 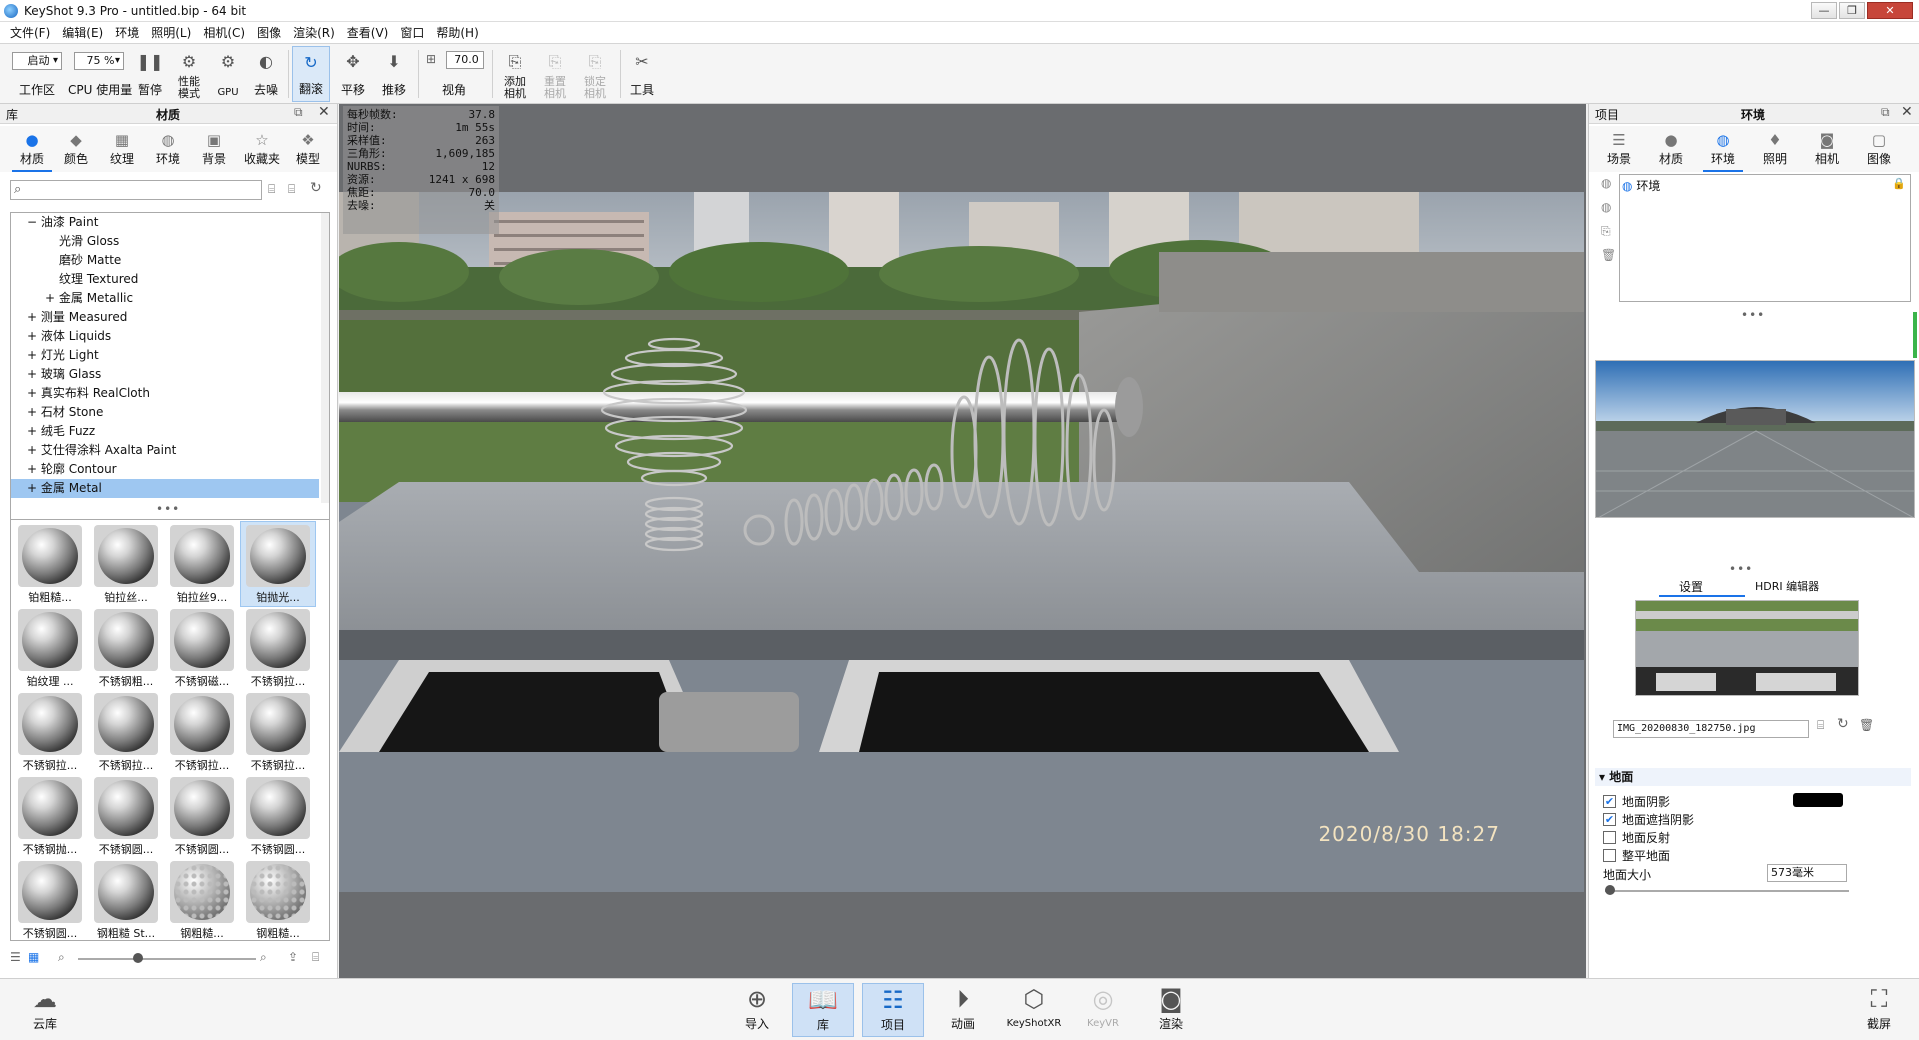 What do you see at coordinates (642, 74) in the screenshot?
I see `tools-button: ✂ 工具` at bounding box center [642, 74].